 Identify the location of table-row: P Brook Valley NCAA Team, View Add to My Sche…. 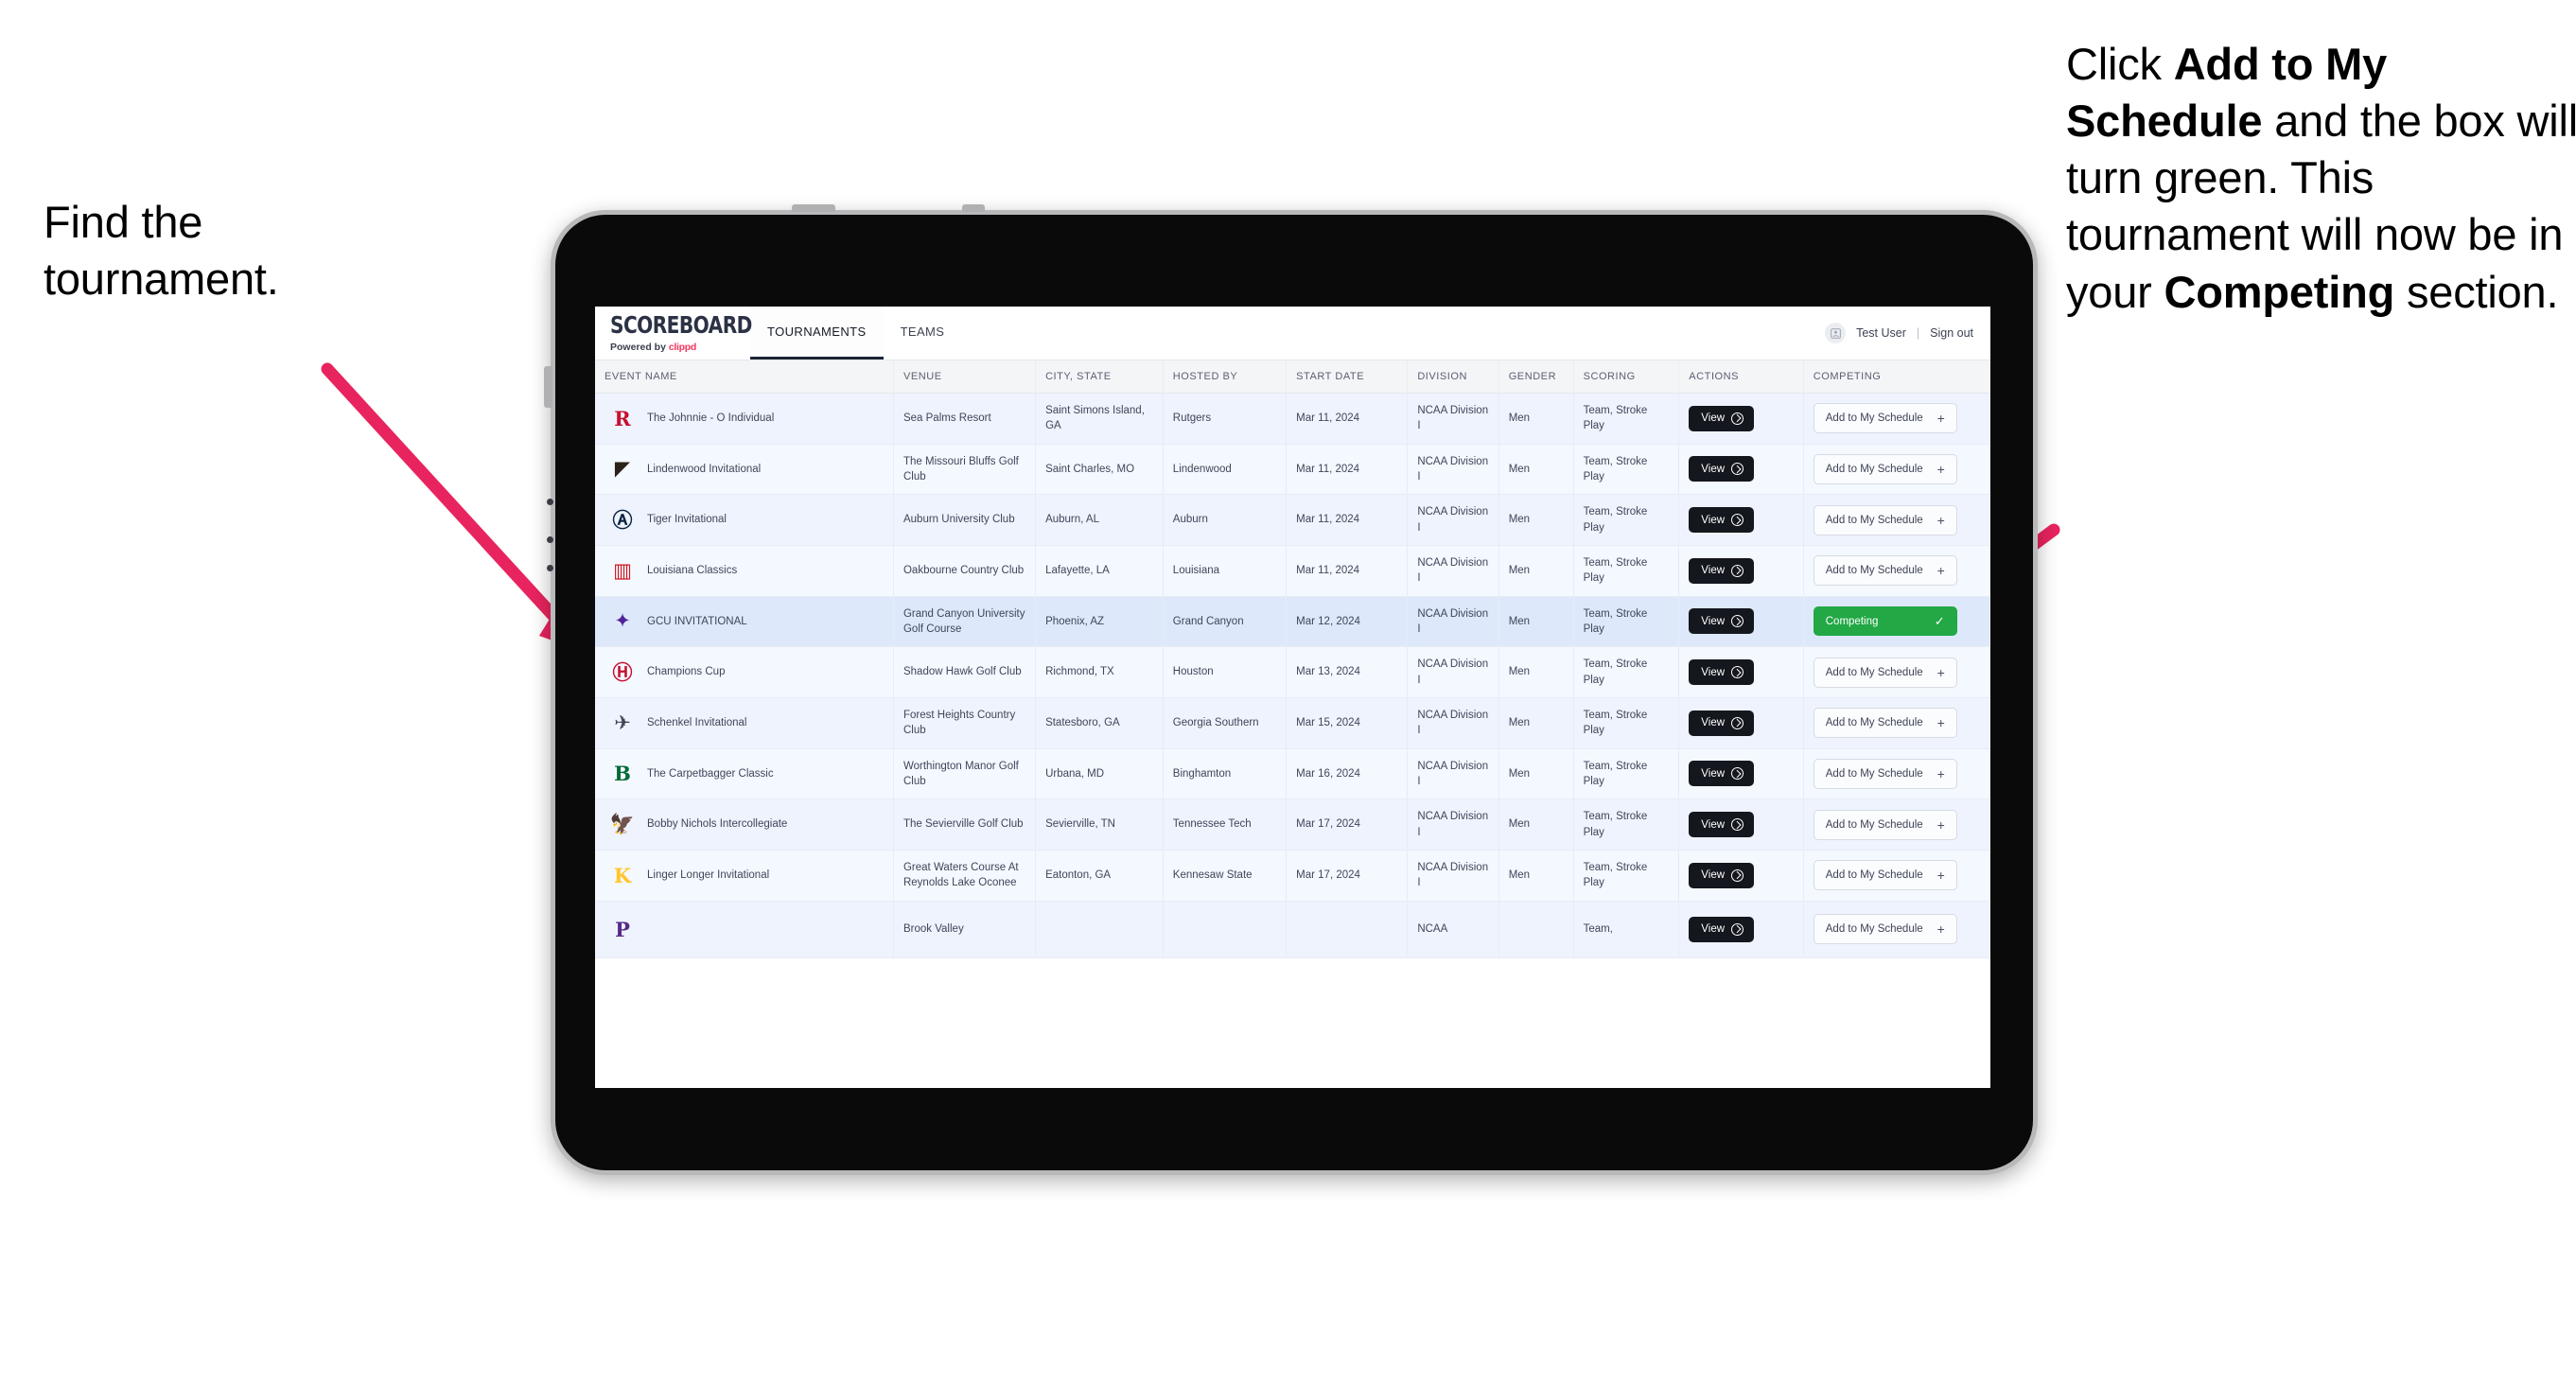
(1293, 929).